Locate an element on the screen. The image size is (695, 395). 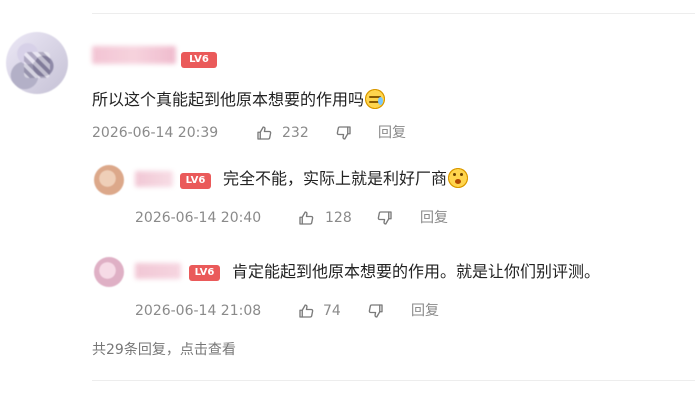
bottom-divider is located at coordinates (393, 380).